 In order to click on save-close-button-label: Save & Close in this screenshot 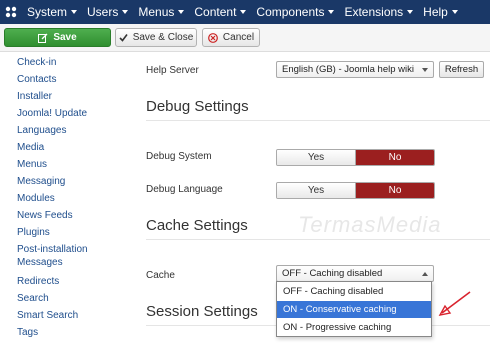, I will do `click(163, 37)`.